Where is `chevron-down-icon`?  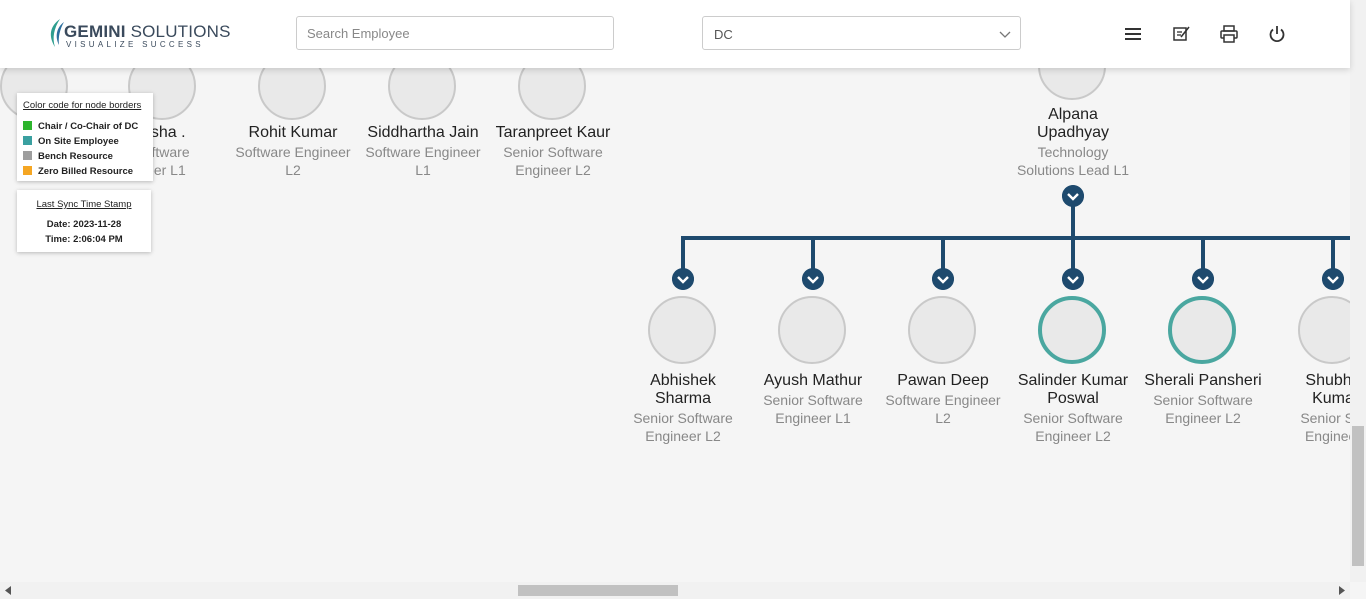 chevron-down-icon is located at coordinates (1005, 34).